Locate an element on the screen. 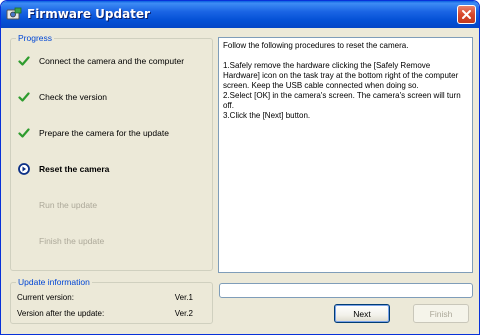  step-check-version: Check the version is located at coordinates (62, 97).